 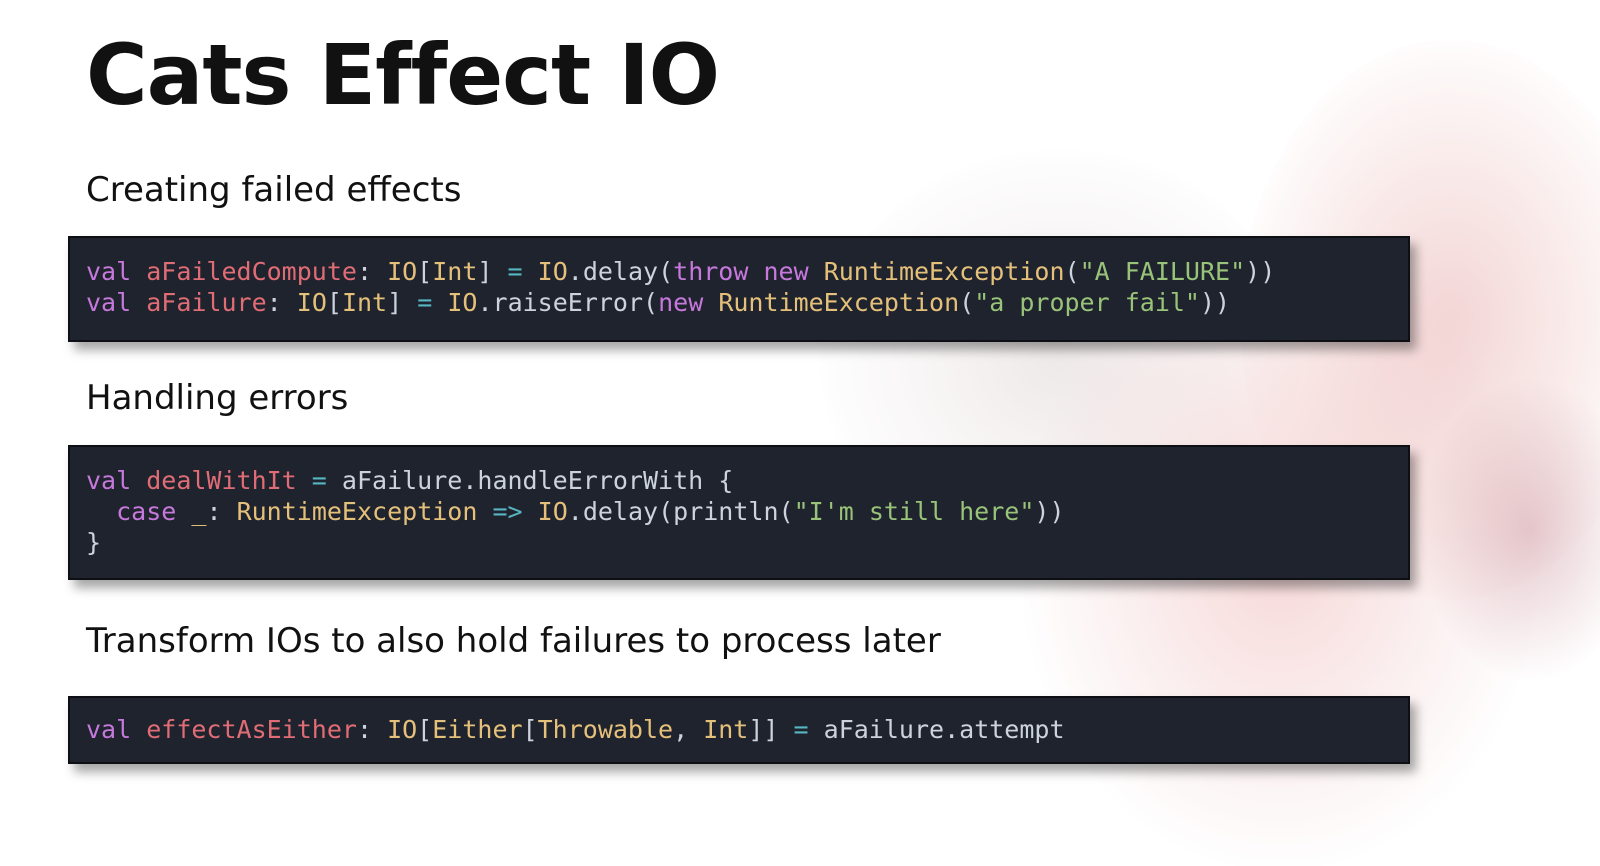 I want to click on code-token: "a proper fail", so click(x=1087, y=302).